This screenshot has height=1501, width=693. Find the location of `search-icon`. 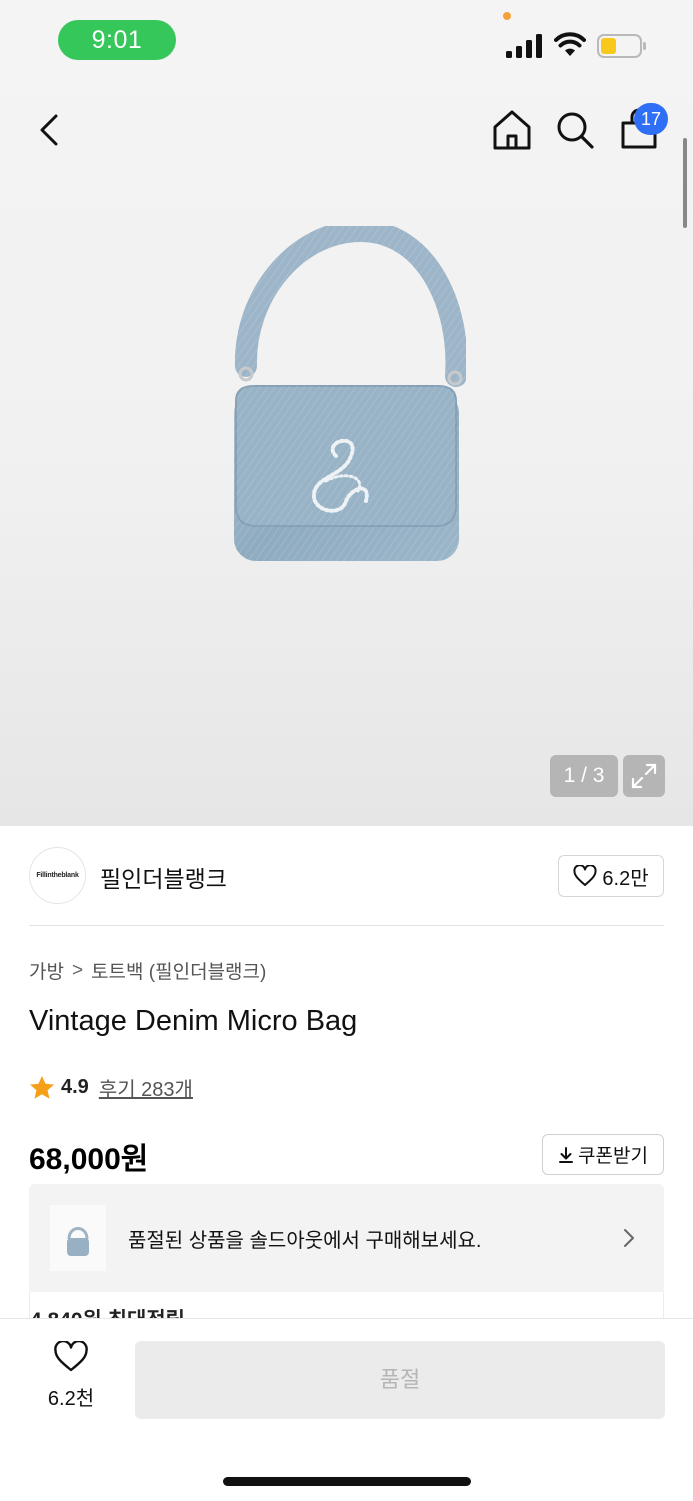

search-icon is located at coordinates (575, 130).